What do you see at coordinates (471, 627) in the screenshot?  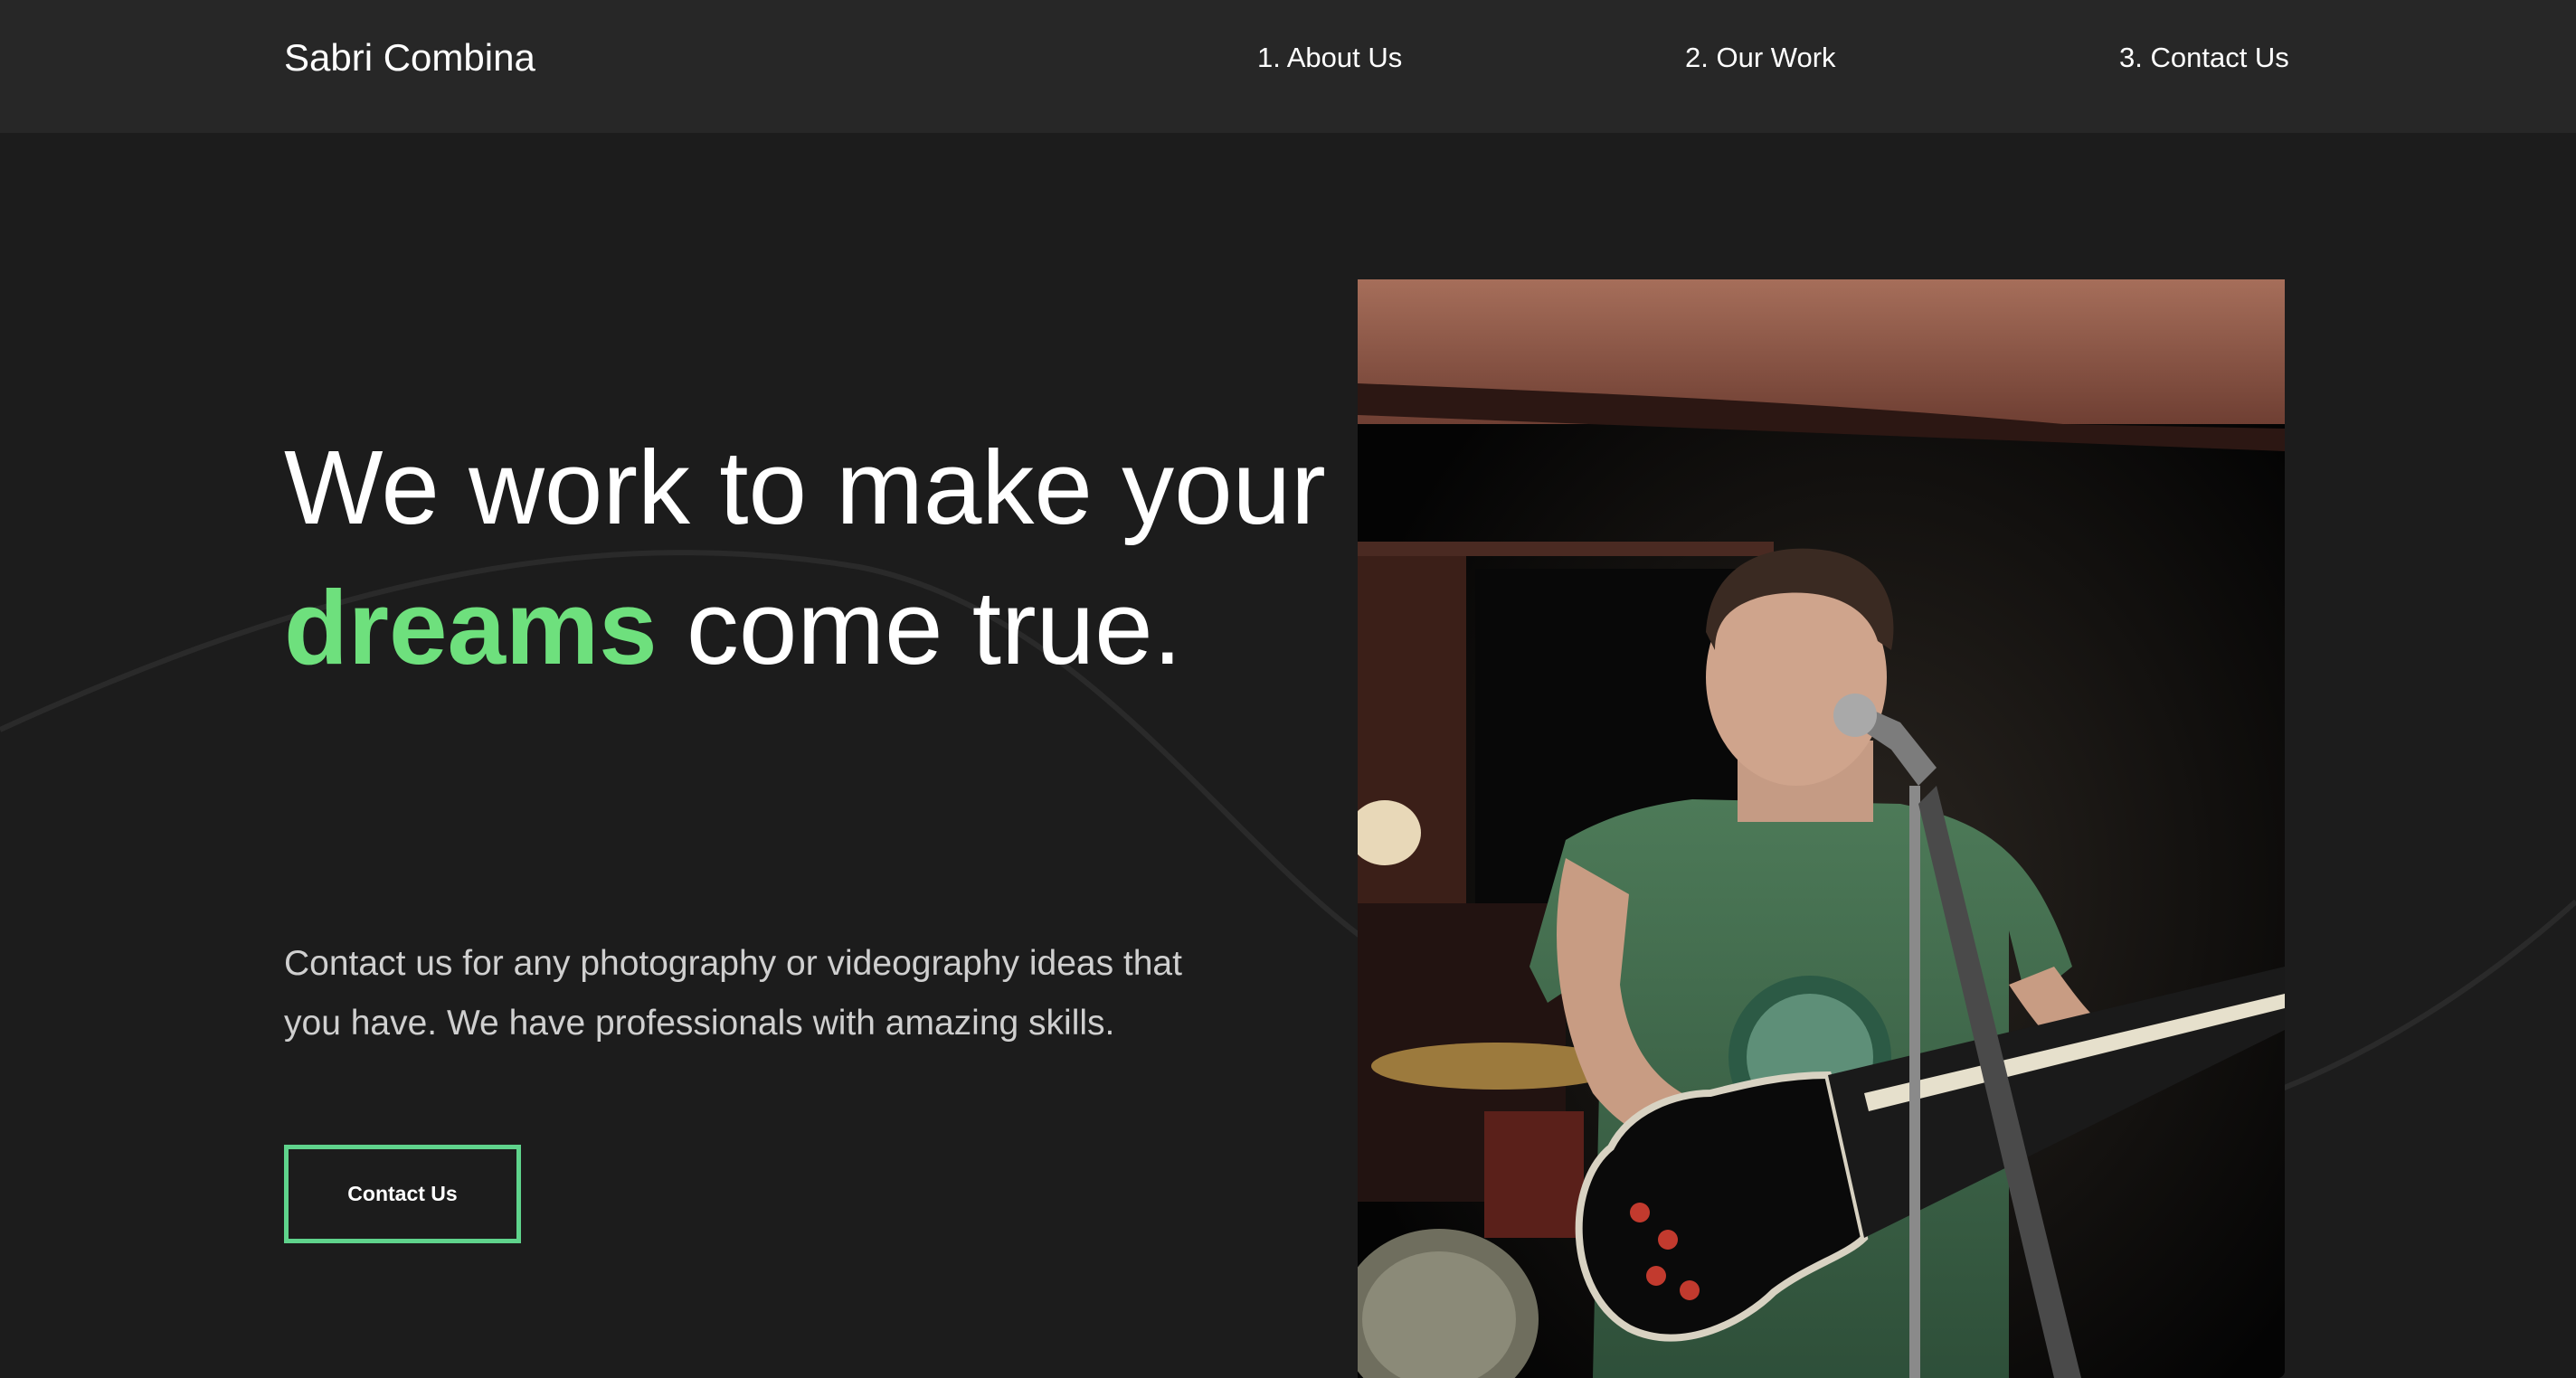 I see `hero-heading-accent-word: dreams` at bounding box center [471, 627].